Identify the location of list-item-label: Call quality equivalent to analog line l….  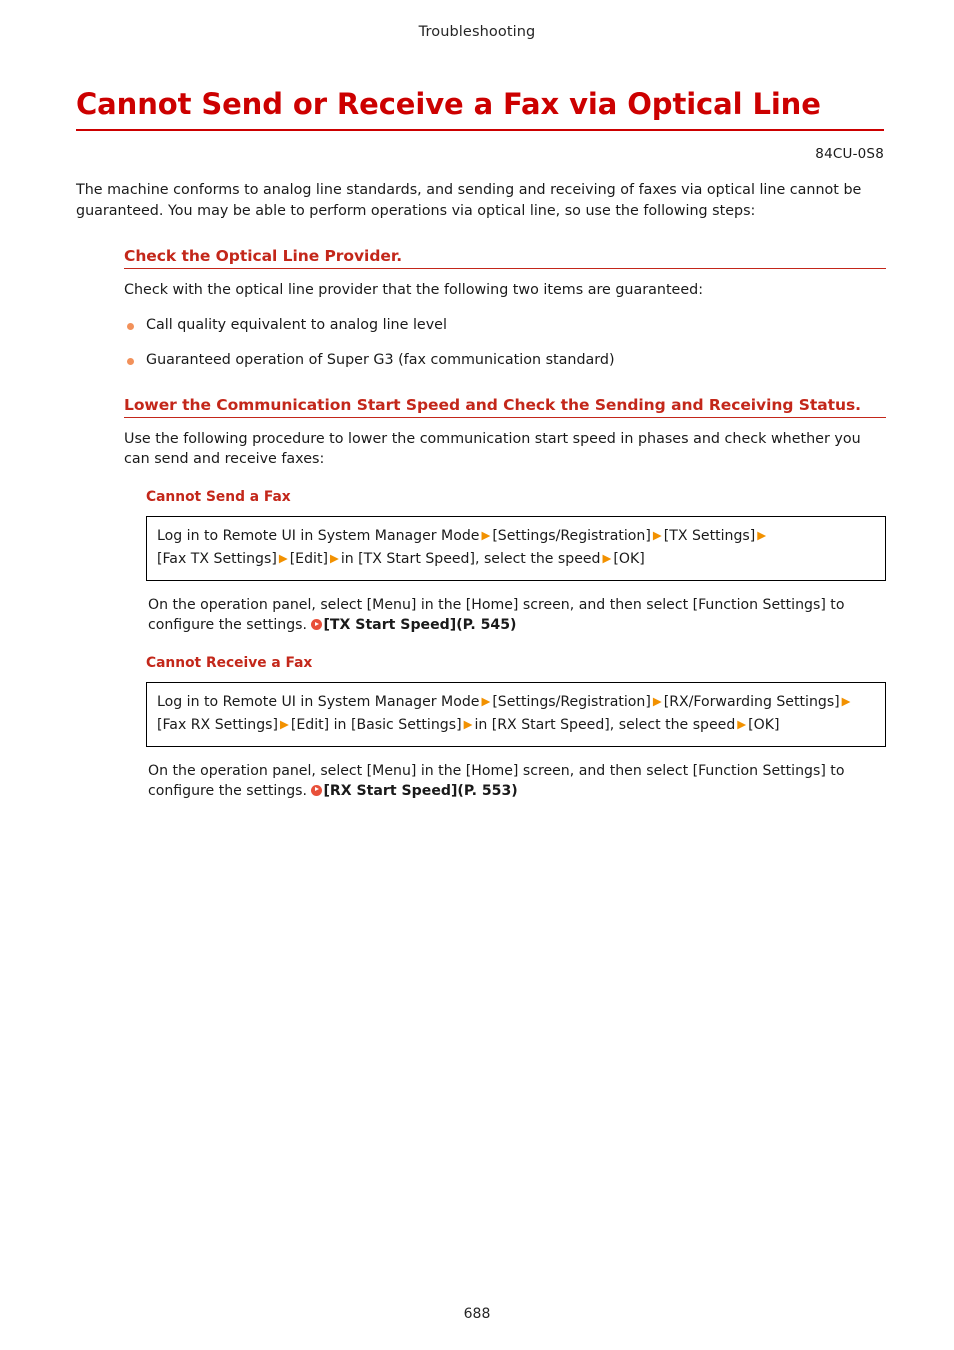
(296, 325).